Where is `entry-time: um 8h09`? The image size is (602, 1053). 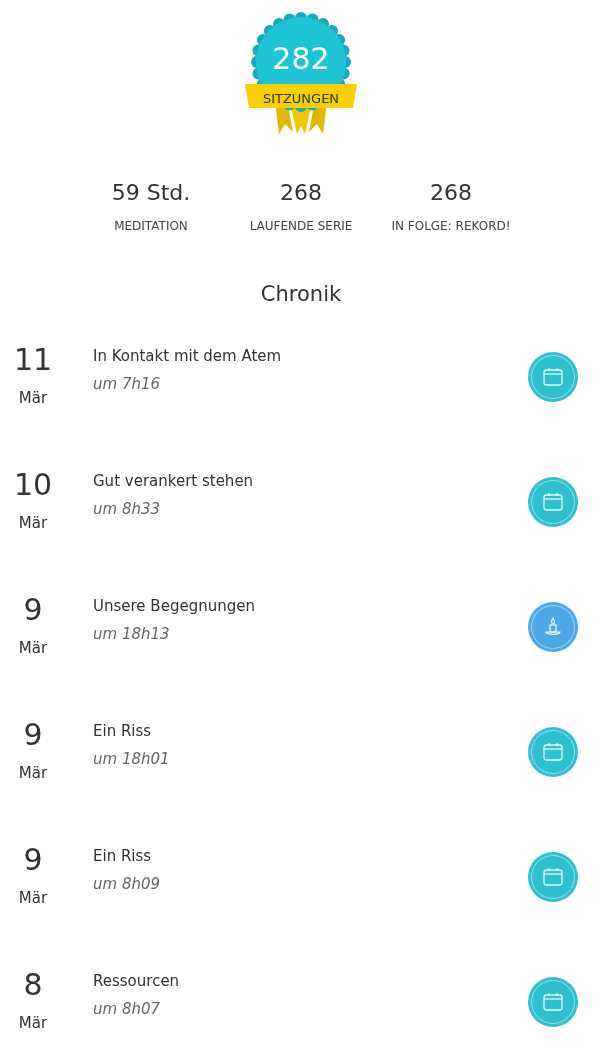 entry-time: um 8h09 is located at coordinates (127, 884).